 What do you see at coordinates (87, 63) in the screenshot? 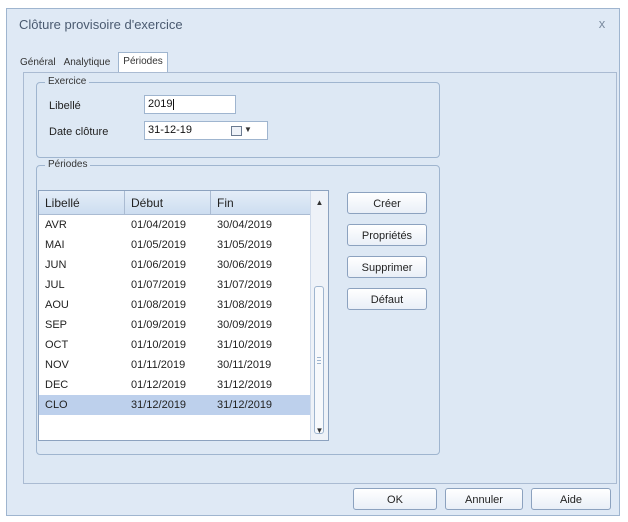
I see `tab-analytique: Analytique` at bounding box center [87, 63].